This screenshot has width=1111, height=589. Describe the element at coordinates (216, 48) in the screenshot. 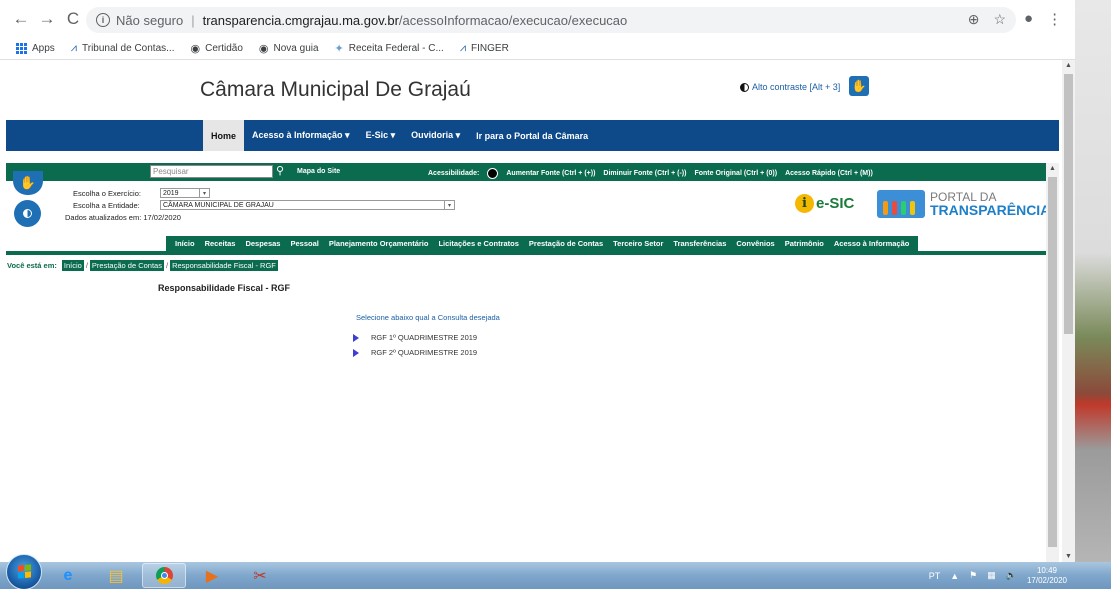

I see `bookmark-certidao: ◉ Certidão` at that location.